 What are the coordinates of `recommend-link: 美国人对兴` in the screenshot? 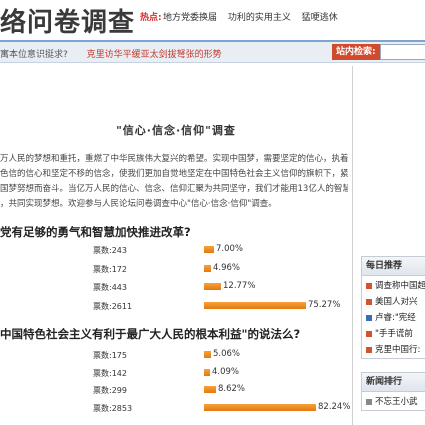 It's located at (396, 302).